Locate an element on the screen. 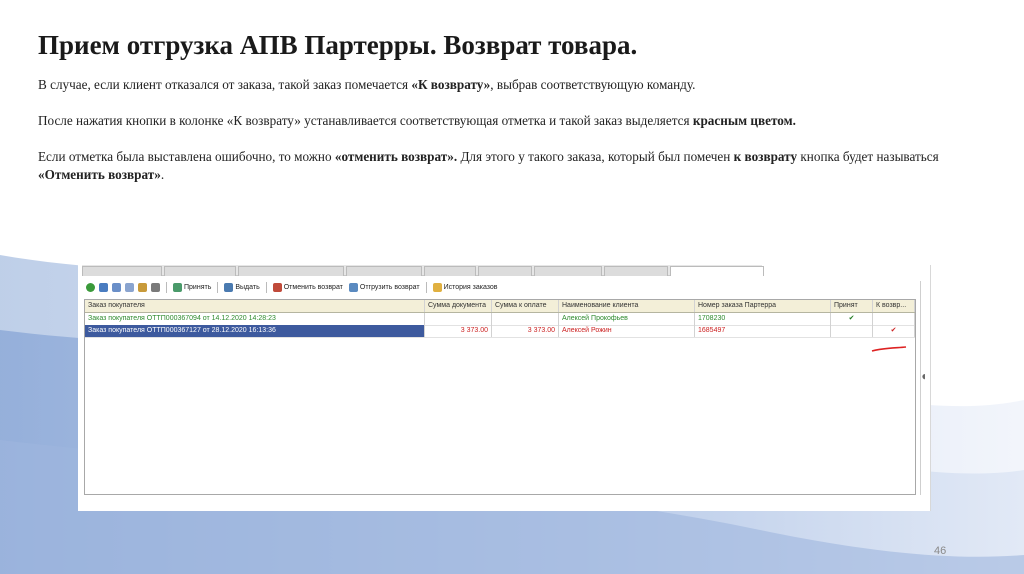  accept-icon is located at coordinates (177, 287).